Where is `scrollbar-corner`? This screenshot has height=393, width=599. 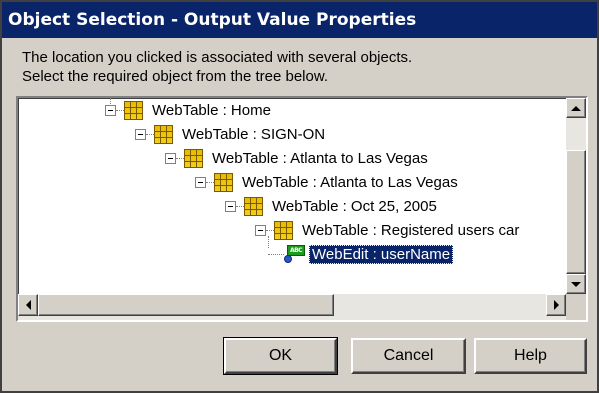 scrollbar-corner is located at coordinates (576, 307).